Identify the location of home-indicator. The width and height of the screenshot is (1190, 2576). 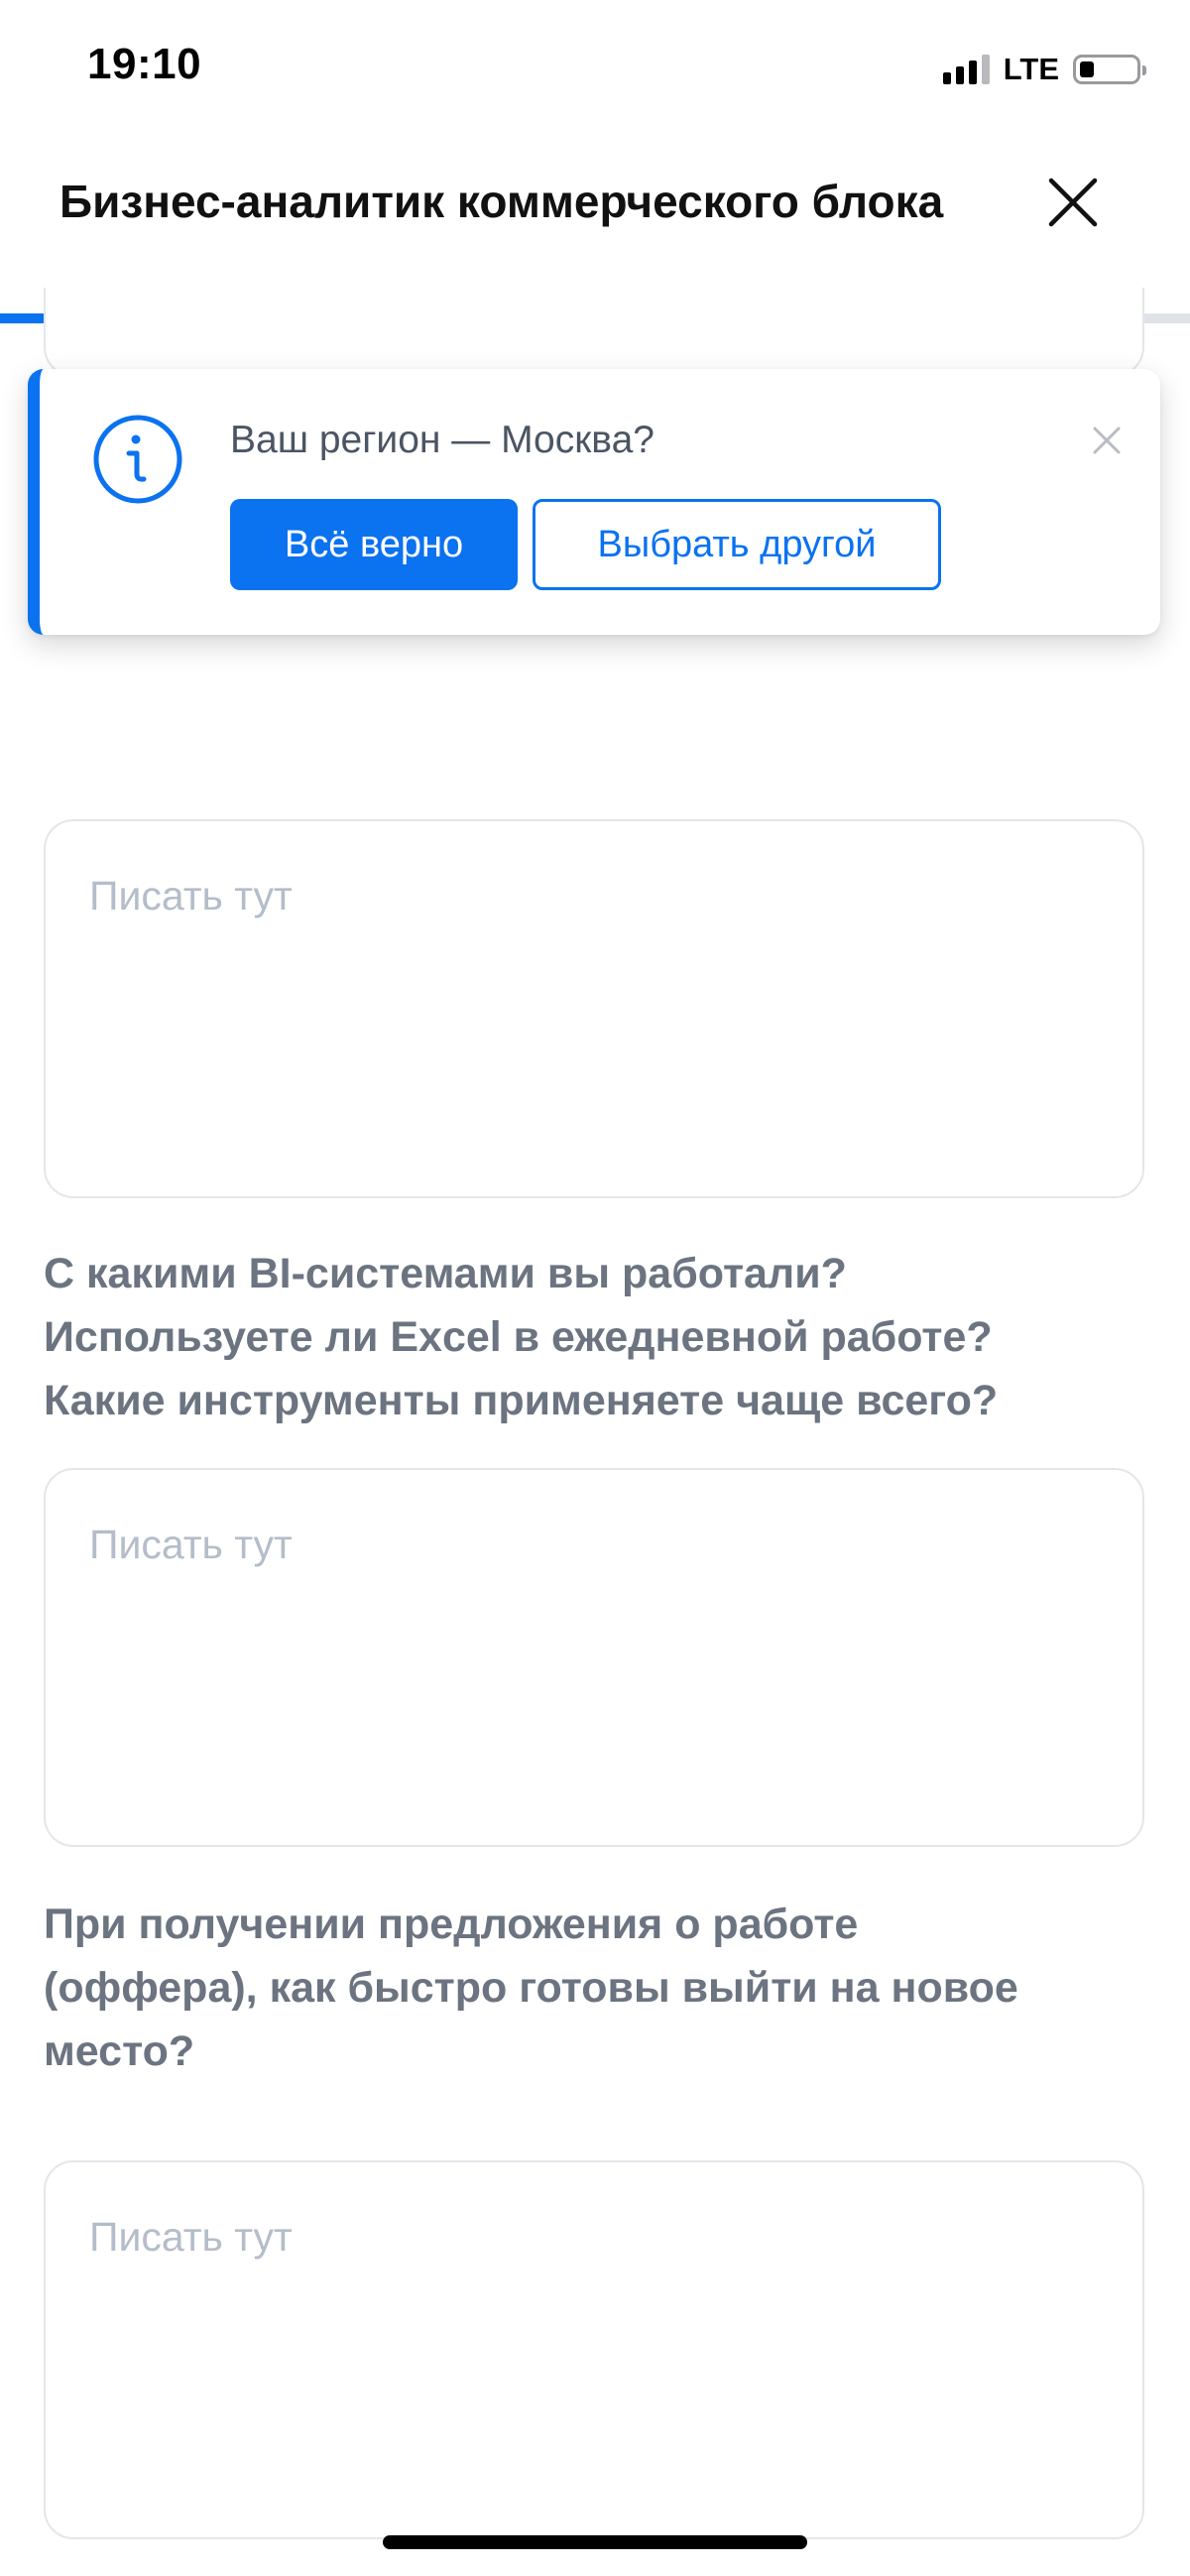
(595, 2542).